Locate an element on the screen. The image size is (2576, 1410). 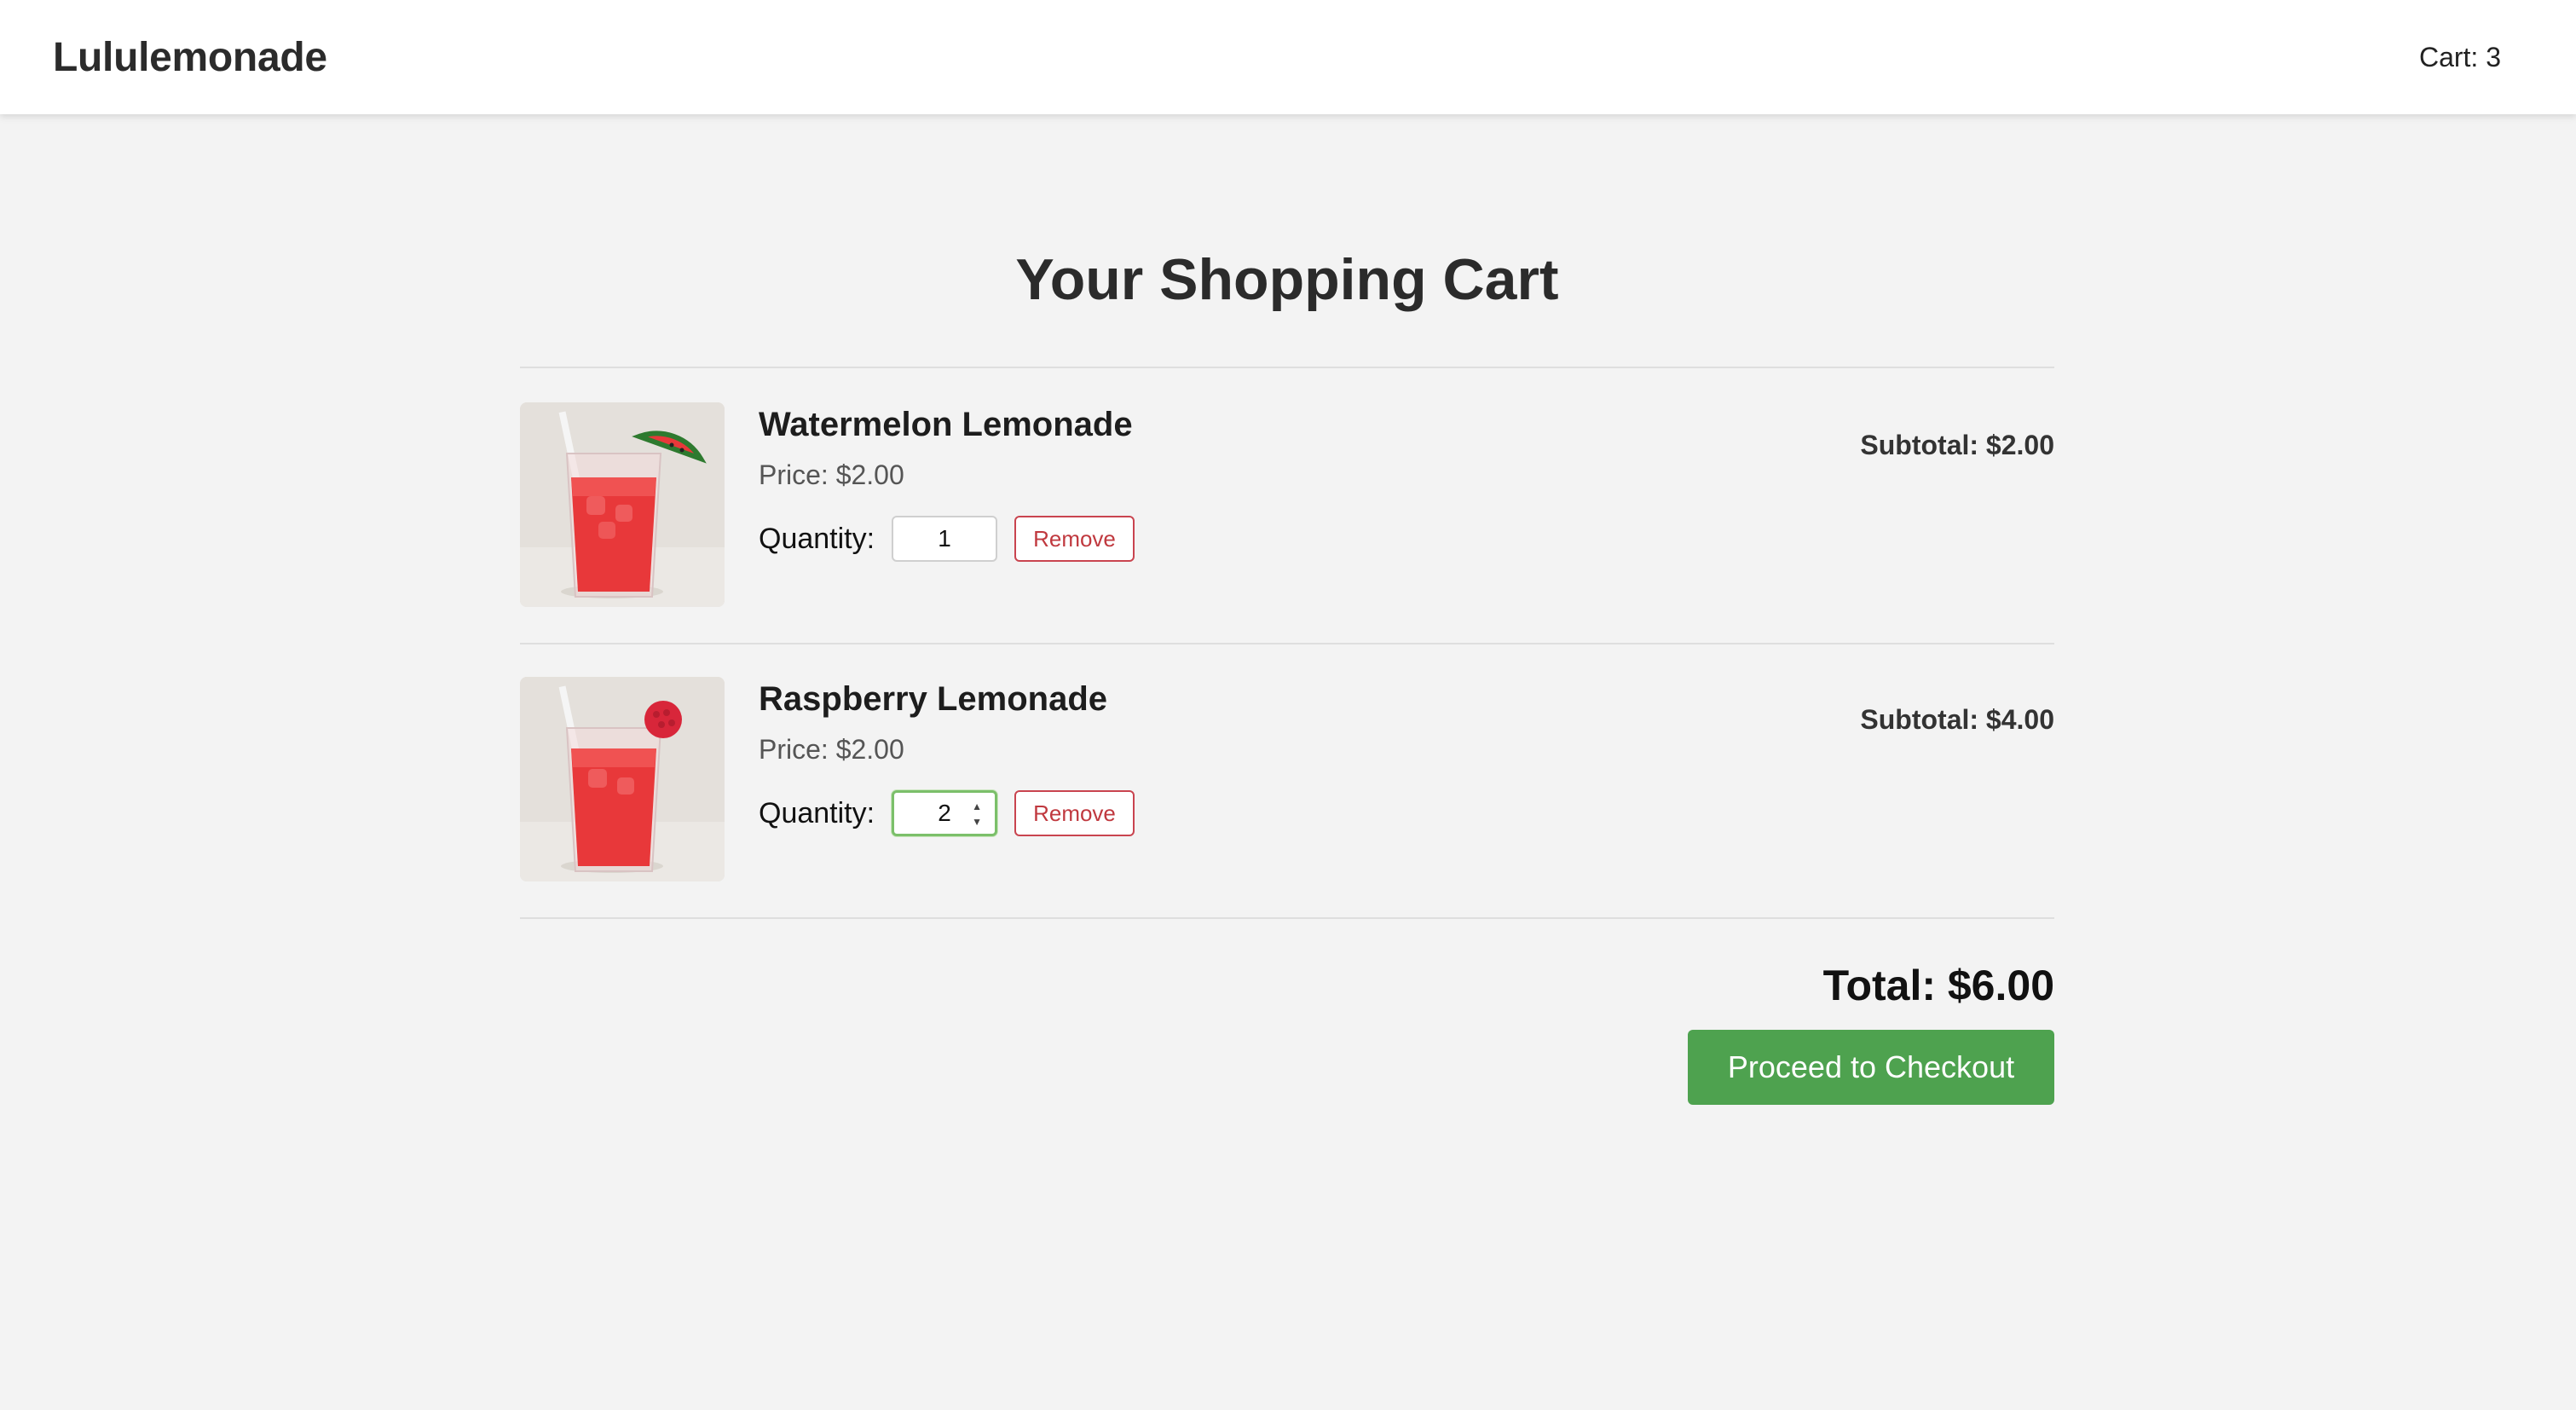
quantity-row: Quantity: 2 ▲ ▼ Remove is located at coordinates (947, 813).